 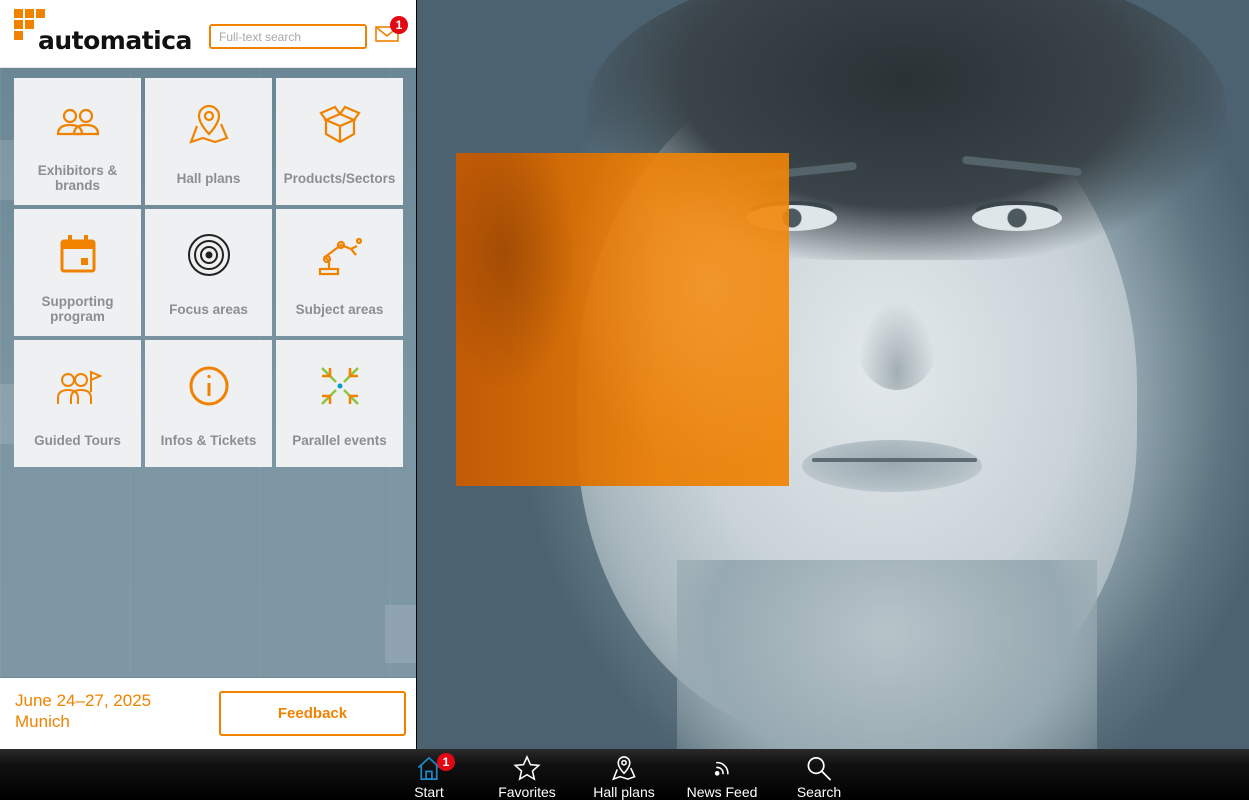 What do you see at coordinates (339, 178) in the screenshot?
I see `tile-label: Products/Sectors` at bounding box center [339, 178].